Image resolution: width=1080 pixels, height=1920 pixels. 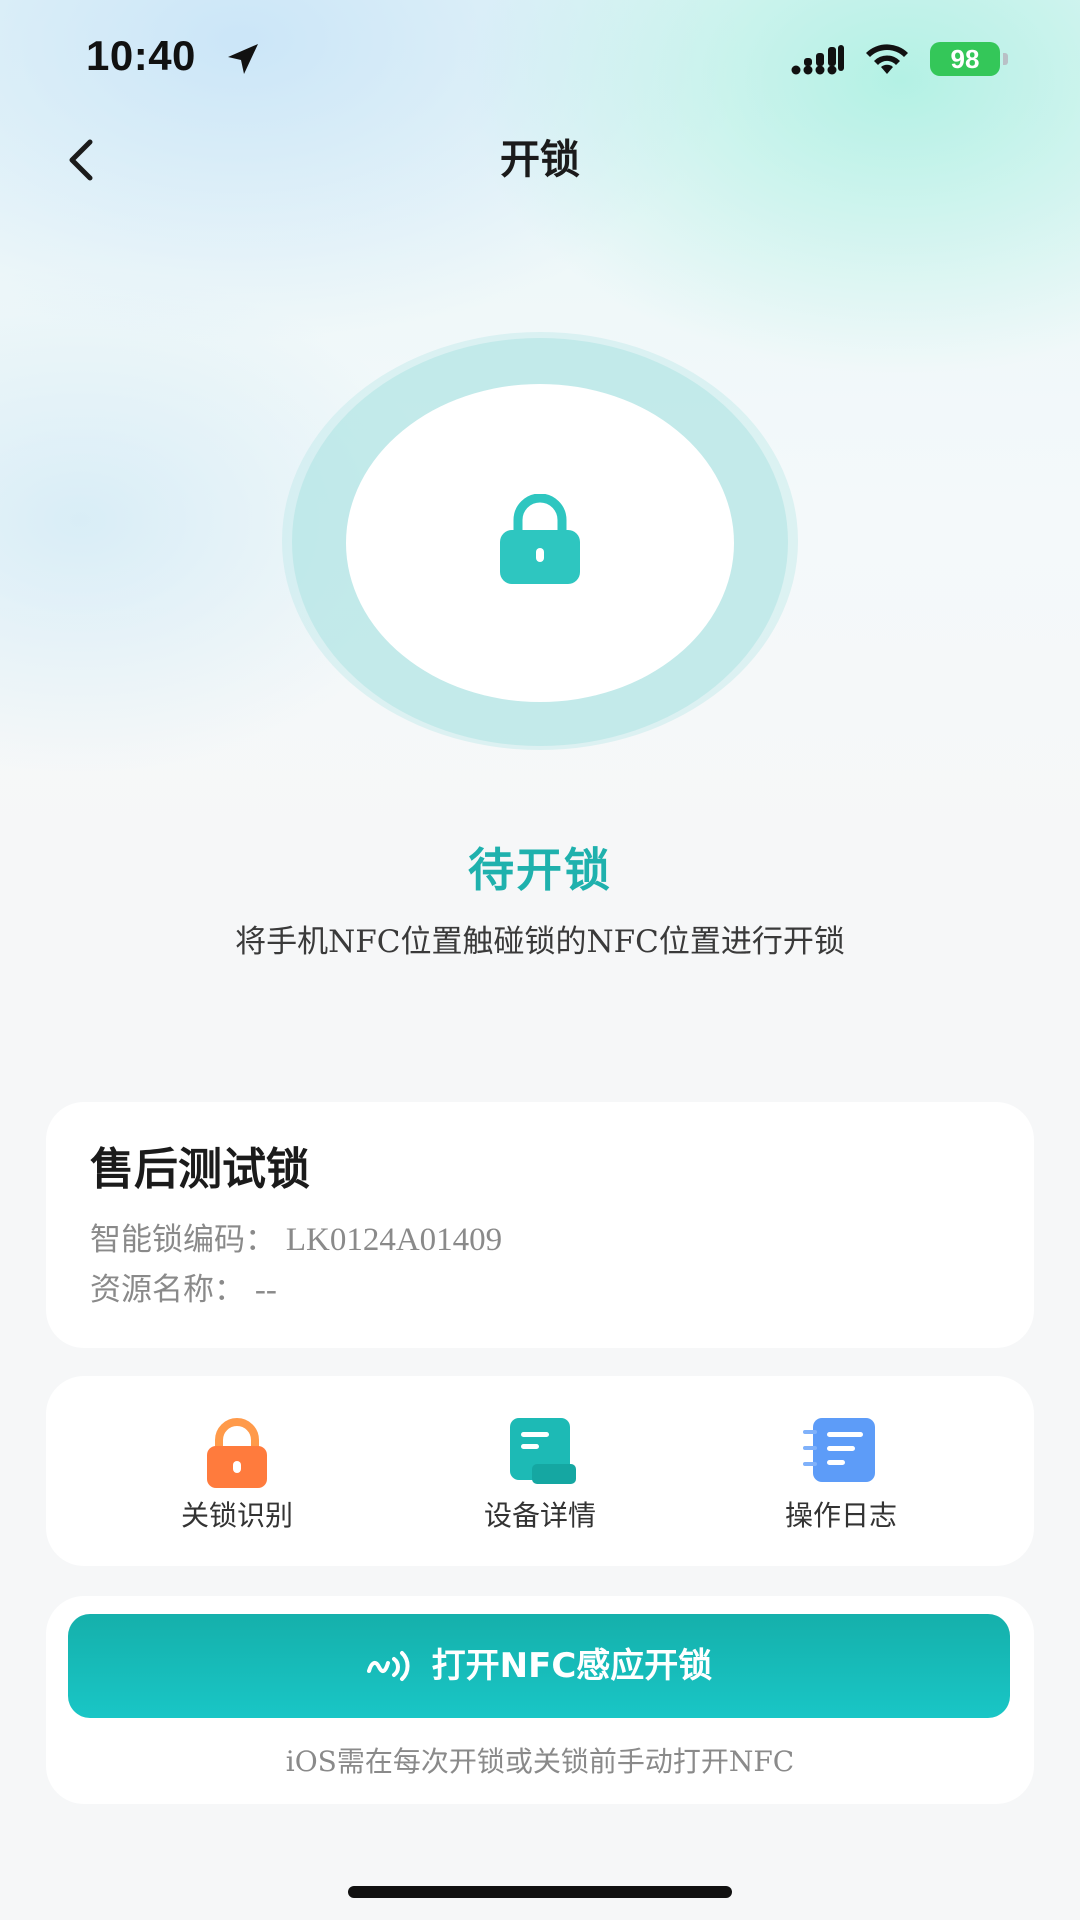 What do you see at coordinates (394, 1240) in the screenshot?
I see `lock-code-value: LK0124A01409` at bounding box center [394, 1240].